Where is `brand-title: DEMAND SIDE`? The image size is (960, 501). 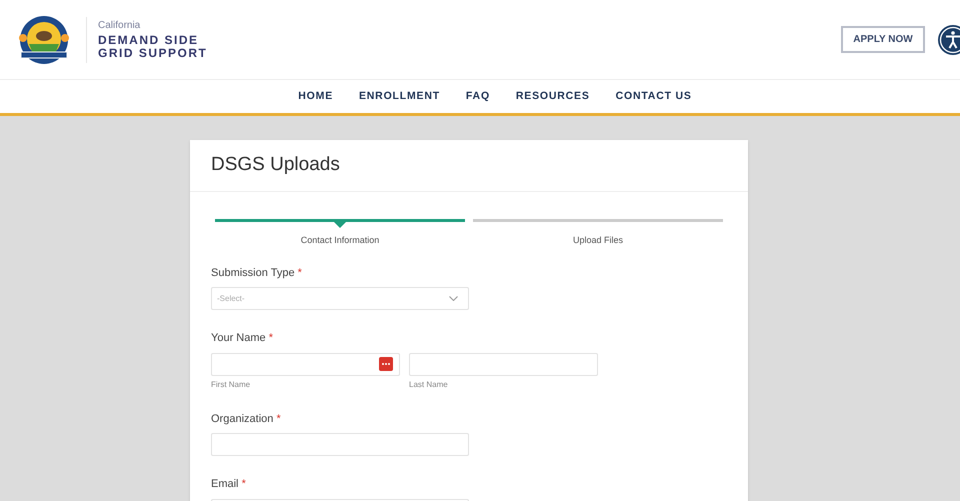 brand-title: DEMAND SIDE is located at coordinates (149, 40).